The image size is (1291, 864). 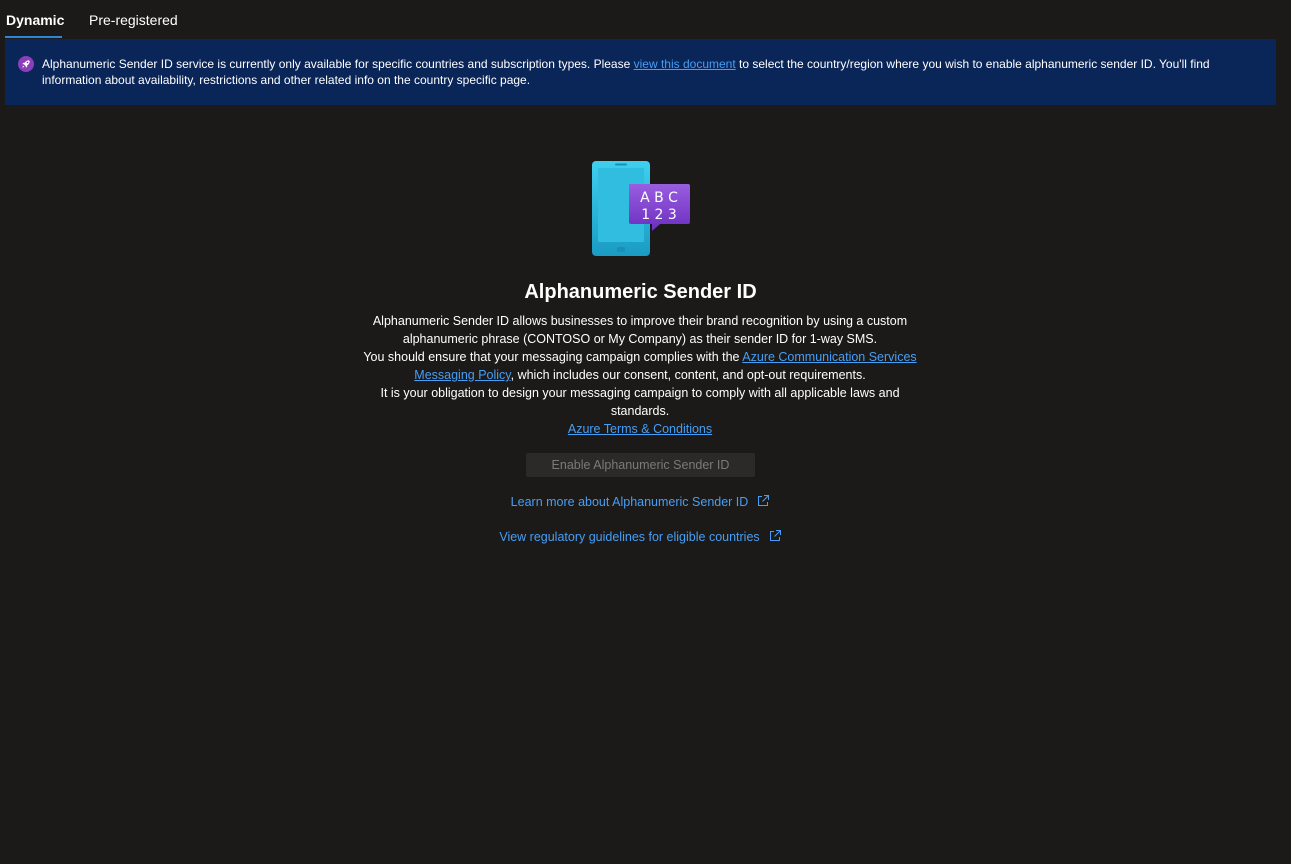 I want to click on active-tab-indicator, so click(x=33, y=37).